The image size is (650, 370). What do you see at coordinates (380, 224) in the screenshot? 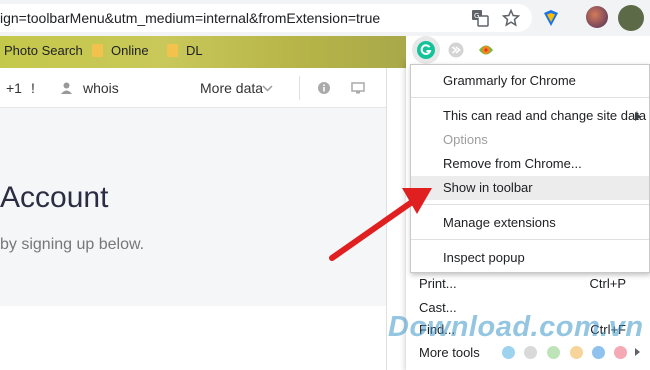
I see `annotation-arrow` at bounding box center [380, 224].